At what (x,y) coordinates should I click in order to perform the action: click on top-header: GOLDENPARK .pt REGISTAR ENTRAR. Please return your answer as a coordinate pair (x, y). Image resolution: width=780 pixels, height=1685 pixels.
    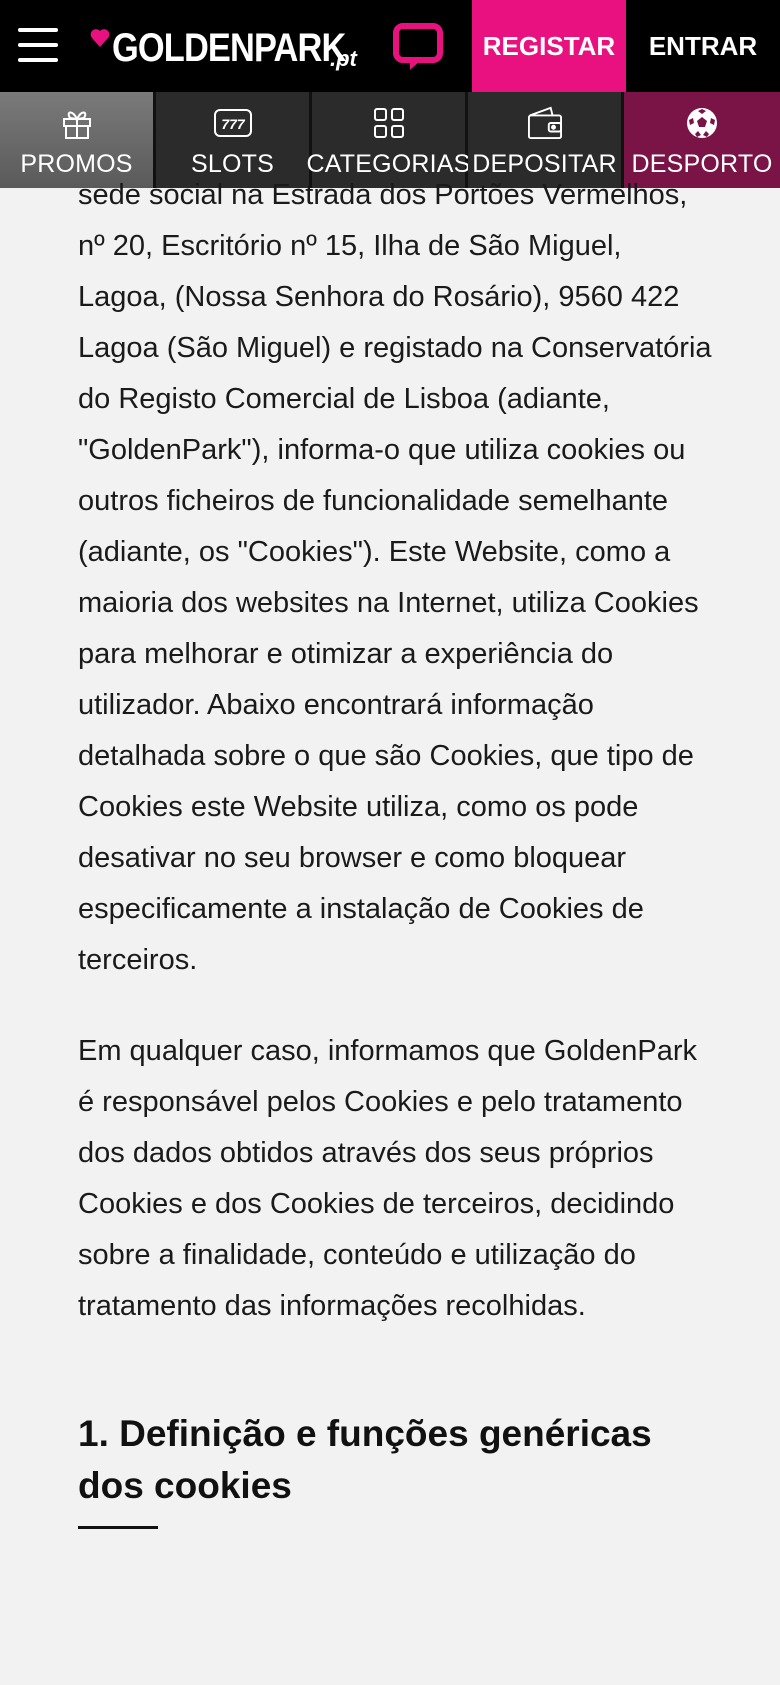
    Looking at the image, I should click on (390, 46).